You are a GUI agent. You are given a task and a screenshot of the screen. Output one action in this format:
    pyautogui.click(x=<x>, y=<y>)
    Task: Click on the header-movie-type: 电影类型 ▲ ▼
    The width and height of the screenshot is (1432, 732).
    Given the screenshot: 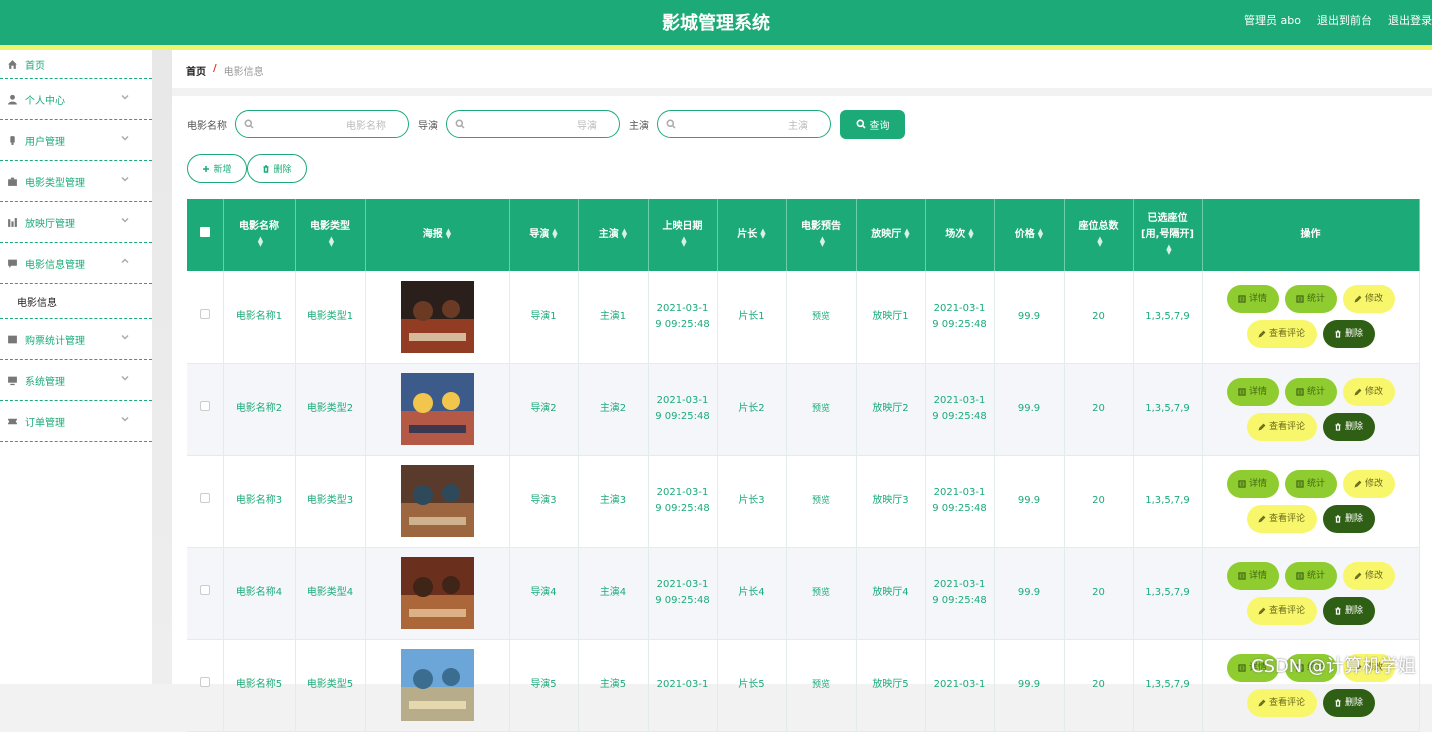 What is the action you would take?
    pyautogui.click(x=330, y=235)
    